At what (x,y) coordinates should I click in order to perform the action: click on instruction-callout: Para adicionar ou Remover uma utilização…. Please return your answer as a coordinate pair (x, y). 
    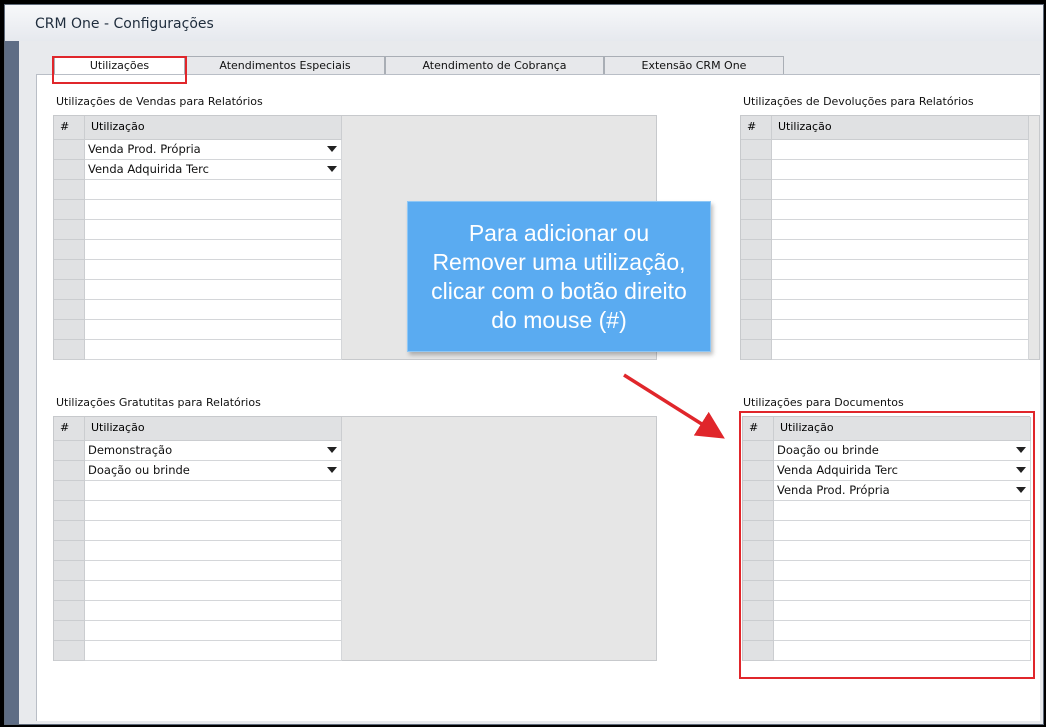
    Looking at the image, I should click on (559, 276).